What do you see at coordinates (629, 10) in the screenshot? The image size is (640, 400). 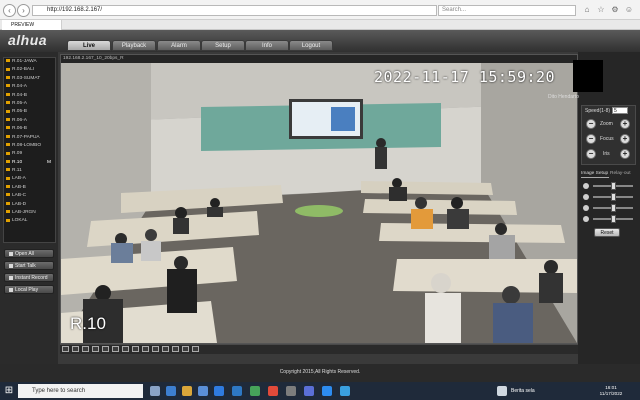 I see `feedback-icon: ☺` at bounding box center [629, 10].